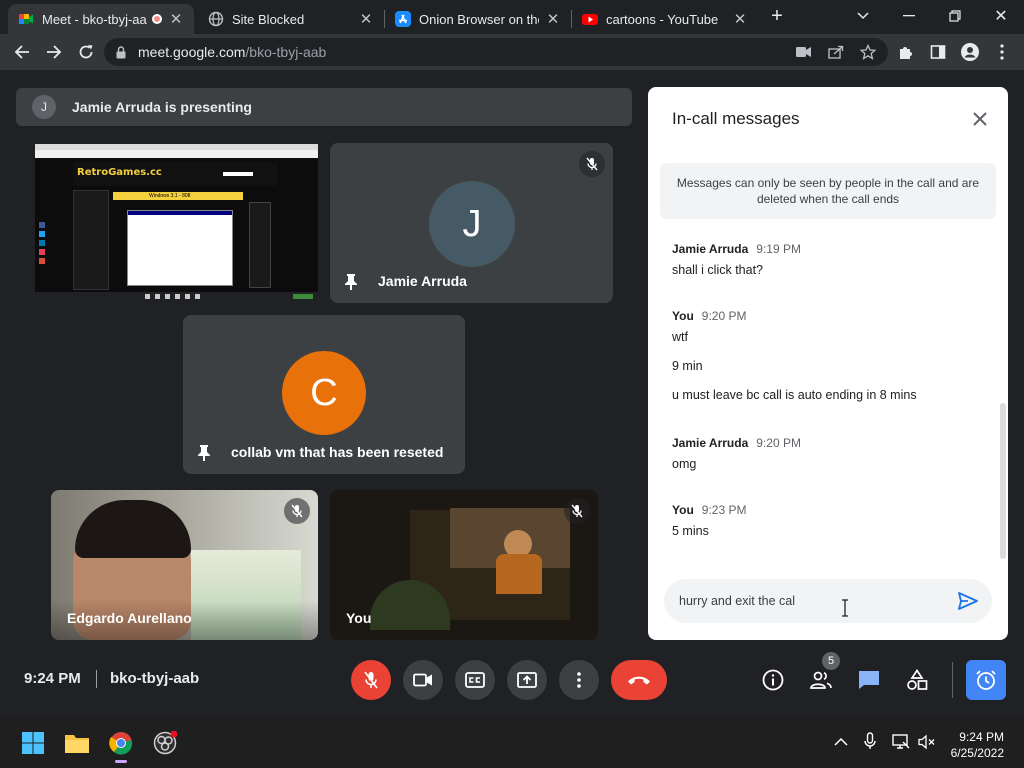 The height and width of the screenshot is (768, 1024). I want to click on closed-captions-icon, so click(475, 680).